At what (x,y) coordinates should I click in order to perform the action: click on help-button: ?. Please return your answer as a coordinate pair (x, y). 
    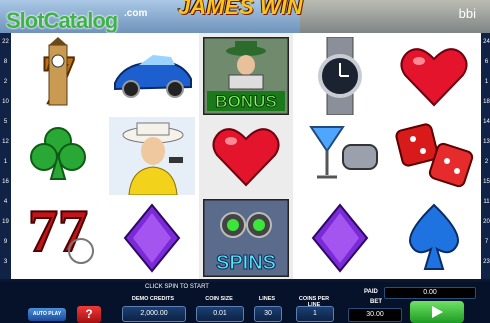
    Looking at the image, I should click on (89, 314).